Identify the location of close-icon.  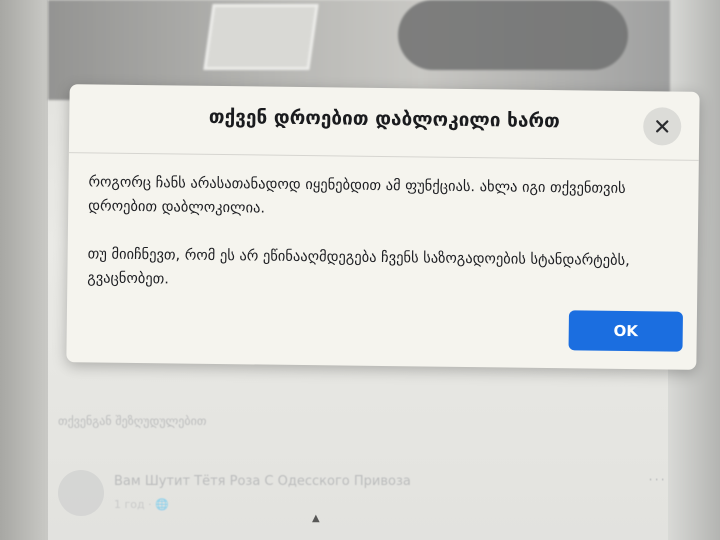
(662, 126).